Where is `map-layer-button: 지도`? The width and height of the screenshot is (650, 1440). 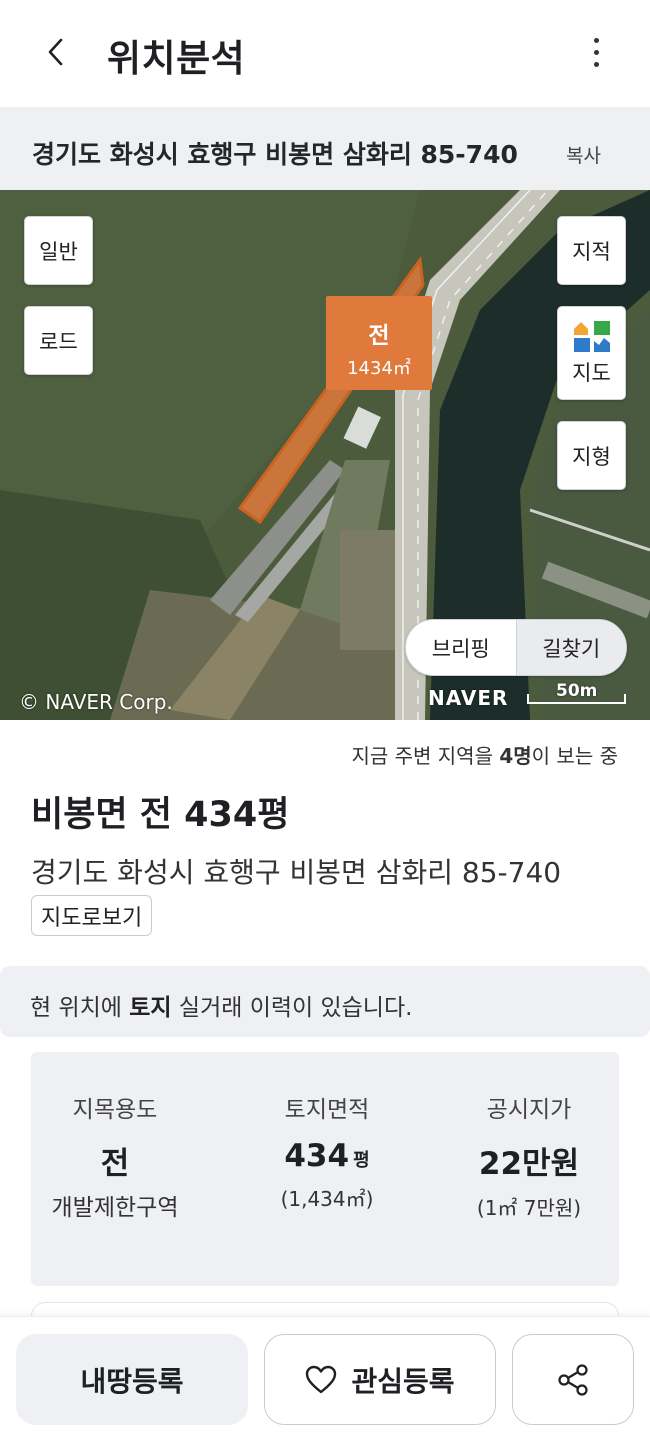 map-layer-button: 지도 is located at coordinates (591, 353).